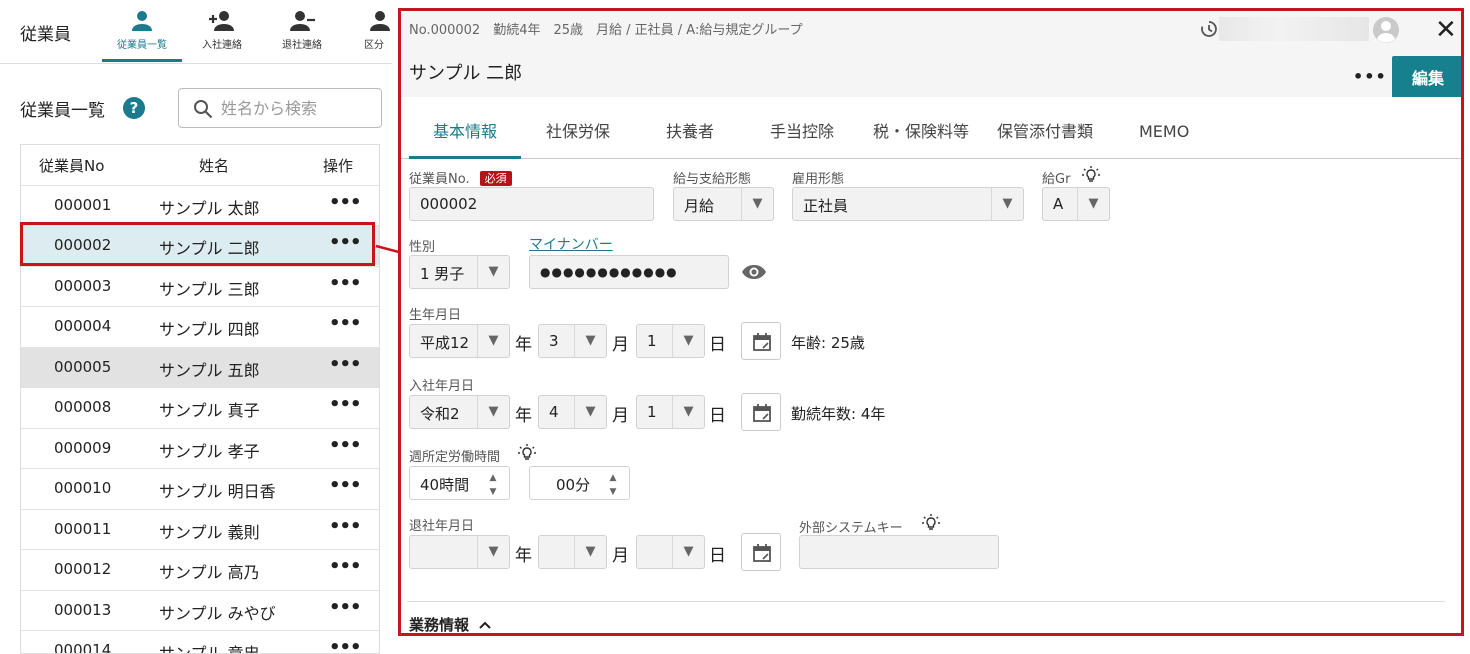  I want to click on tab-attachments: 保管添付書類, so click(1045, 128).